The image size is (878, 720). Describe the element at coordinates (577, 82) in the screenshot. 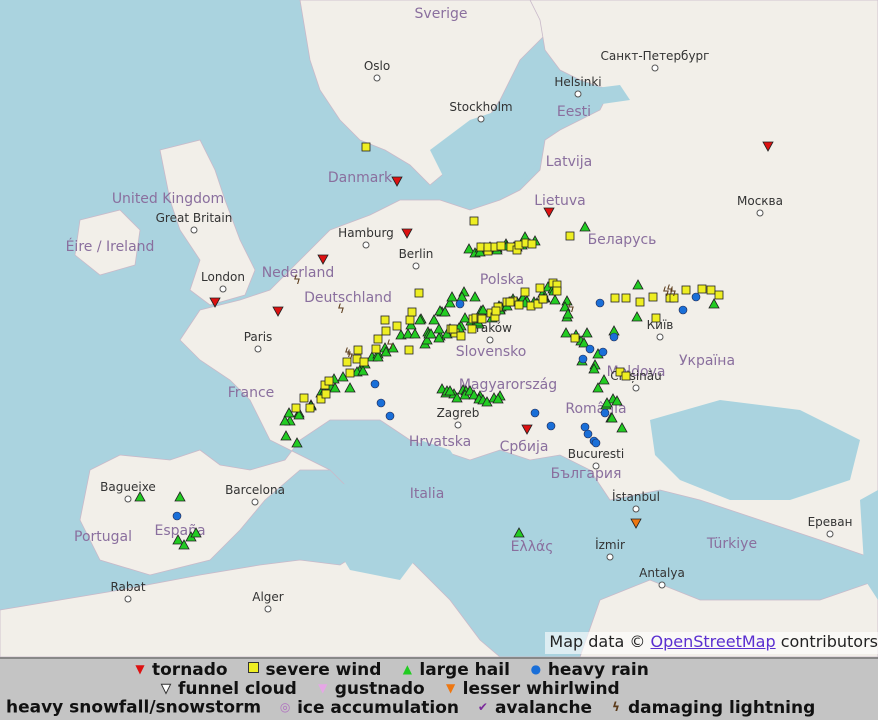

I see `map-label-city: Helsinki` at that location.